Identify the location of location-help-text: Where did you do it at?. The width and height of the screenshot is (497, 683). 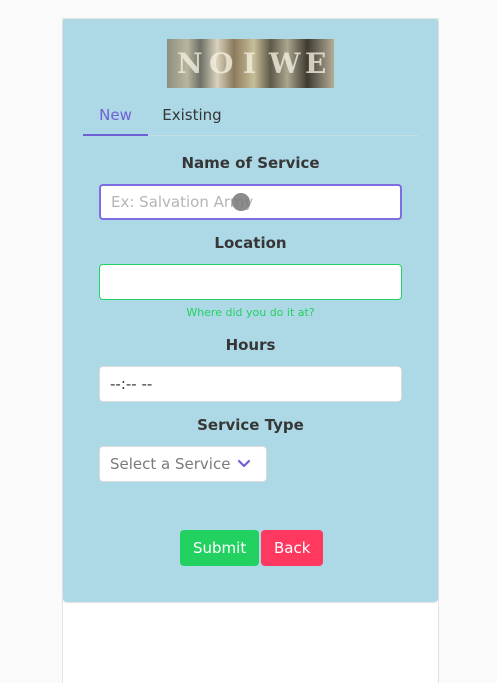
(250, 312).